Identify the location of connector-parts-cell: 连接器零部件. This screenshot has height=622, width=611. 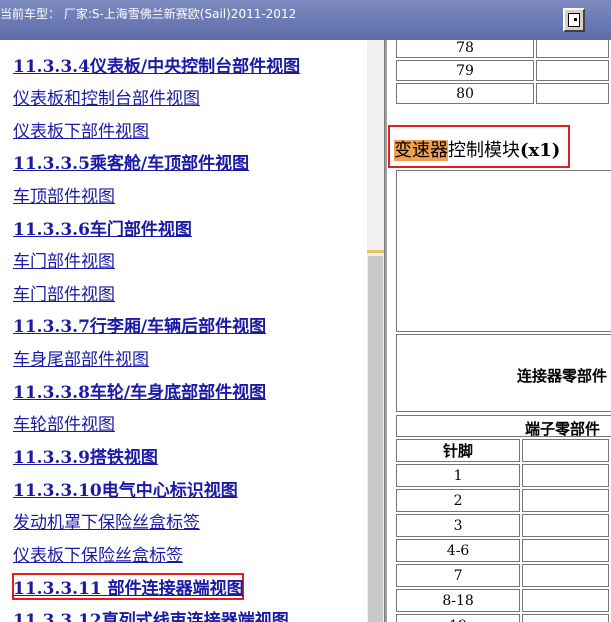
(503, 373).